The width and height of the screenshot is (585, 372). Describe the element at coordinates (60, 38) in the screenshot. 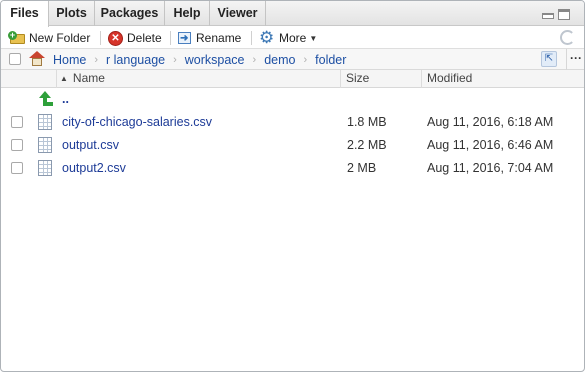

I see `new-folder-label: New Folder` at that location.